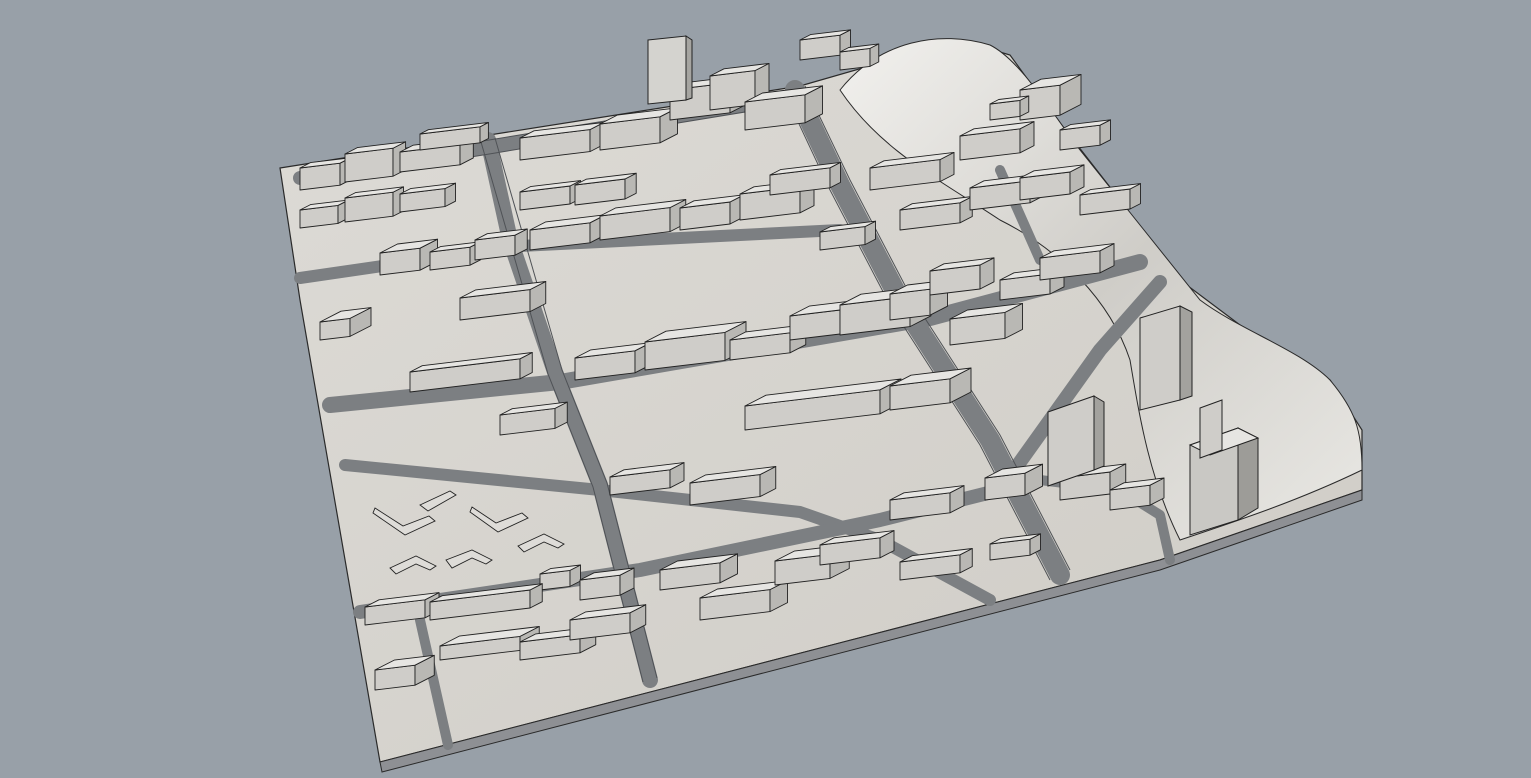  I want to click on building-front, so click(910, 304).